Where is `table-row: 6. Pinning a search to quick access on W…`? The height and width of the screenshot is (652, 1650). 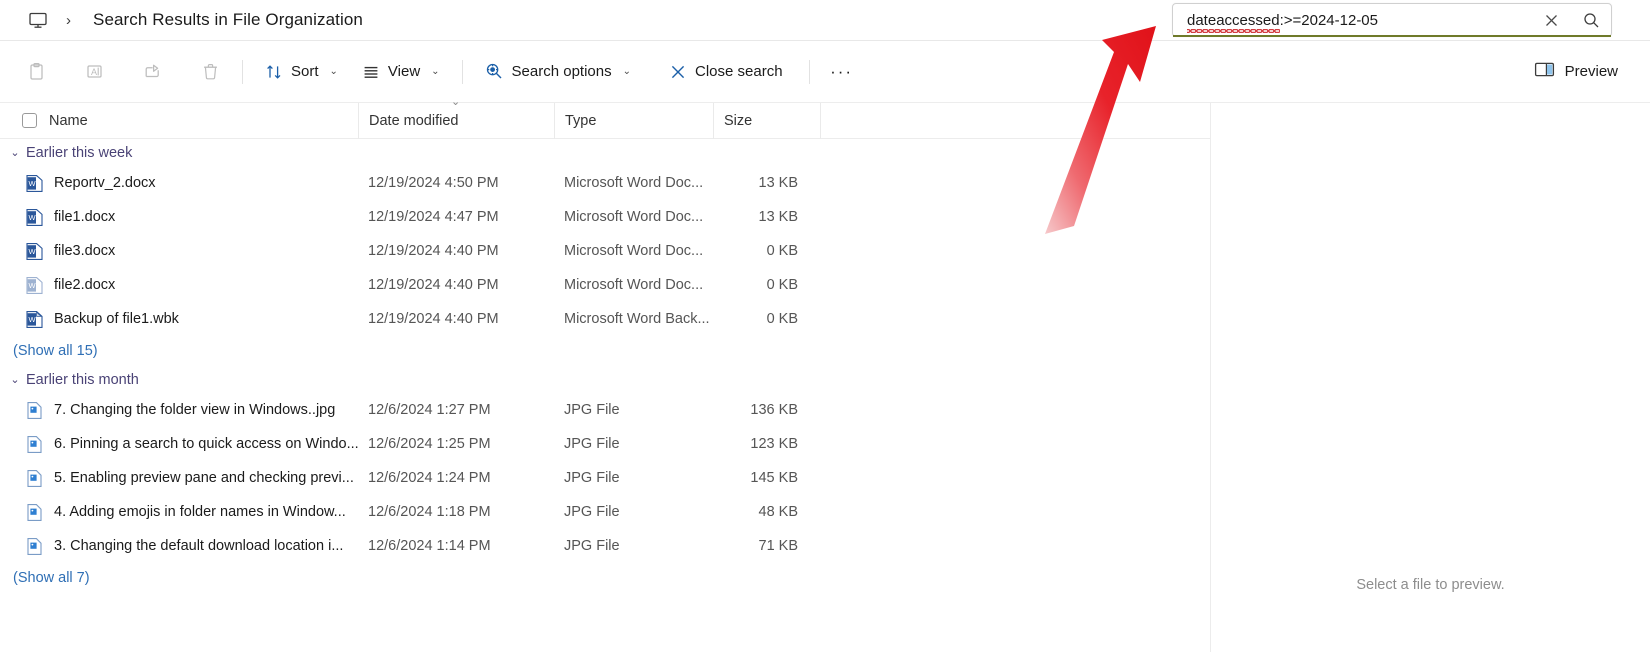
table-row: 6. Pinning a search to quick access on W… is located at coordinates (605, 444).